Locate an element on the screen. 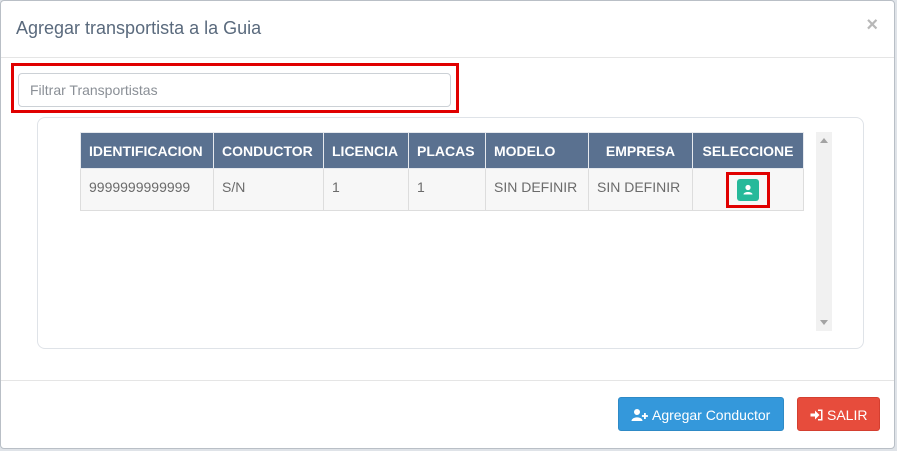 Image resolution: width=897 pixels, height=451 pixels. column-header-placas: PLACAS is located at coordinates (447, 150).